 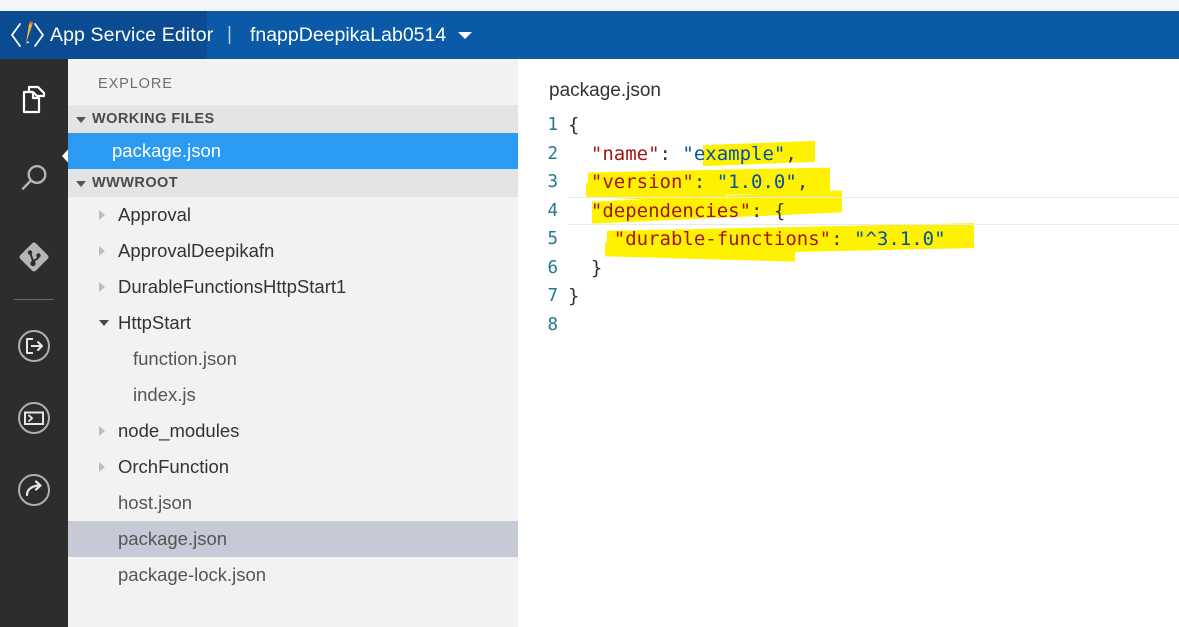 I want to click on code-line-6: 6 }, so click(x=848, y=268).